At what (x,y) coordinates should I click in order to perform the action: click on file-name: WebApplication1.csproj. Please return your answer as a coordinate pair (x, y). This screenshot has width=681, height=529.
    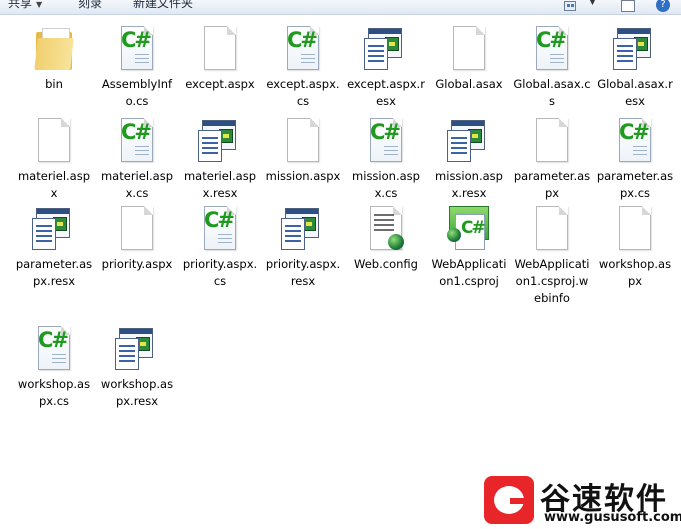
    Looking at the image, I should click on (469, 272).